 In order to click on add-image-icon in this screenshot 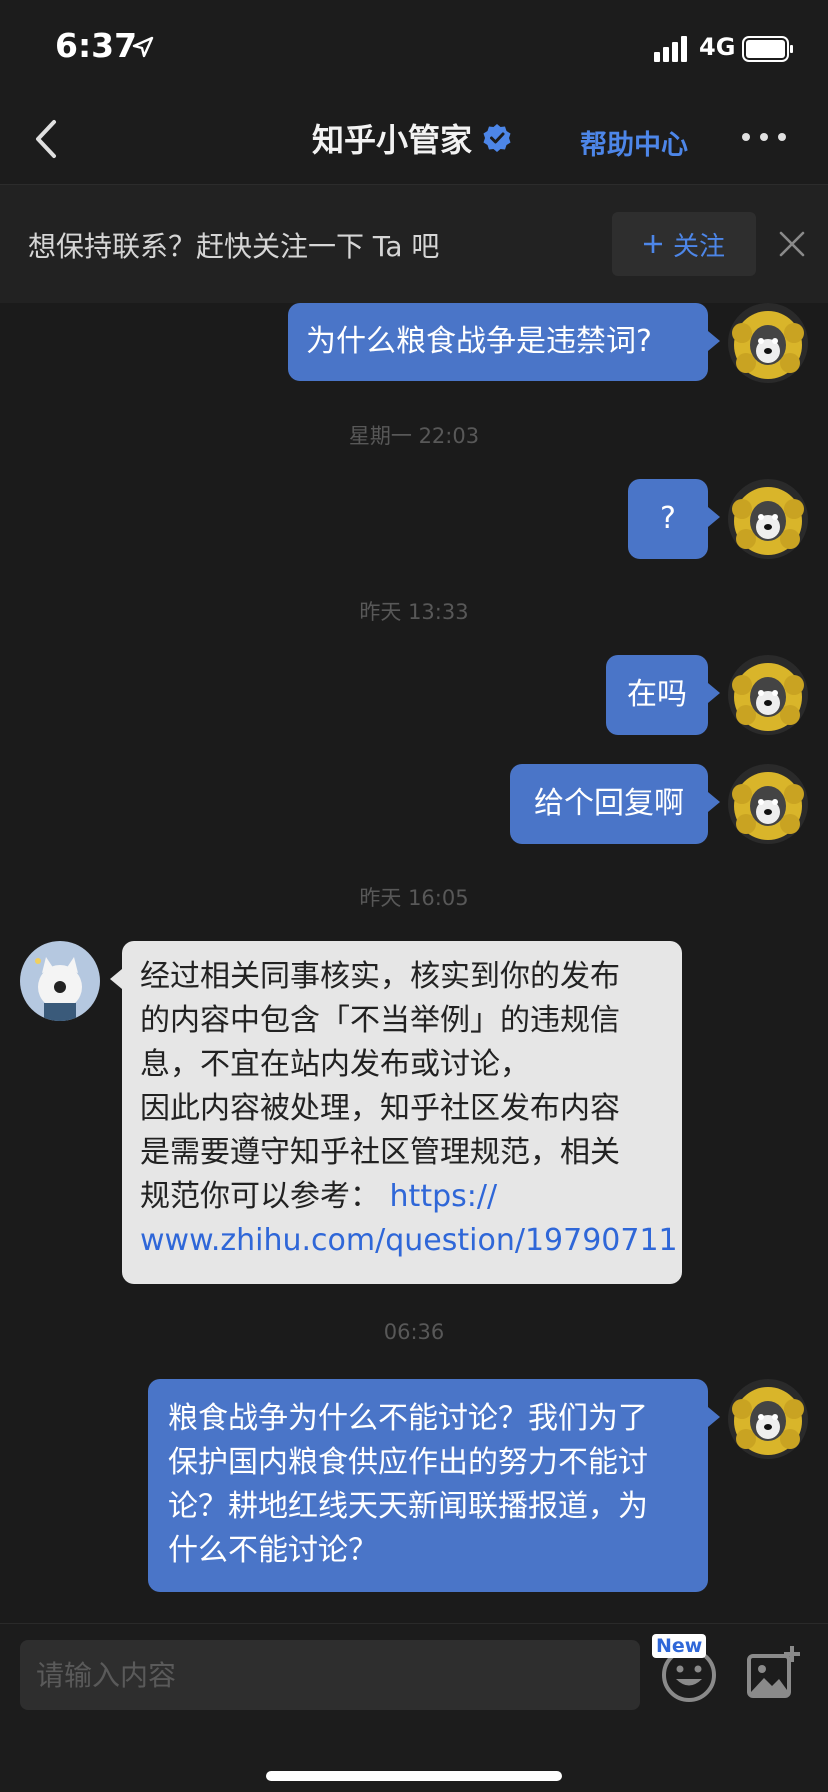, I will do `click(774, 1673)`.